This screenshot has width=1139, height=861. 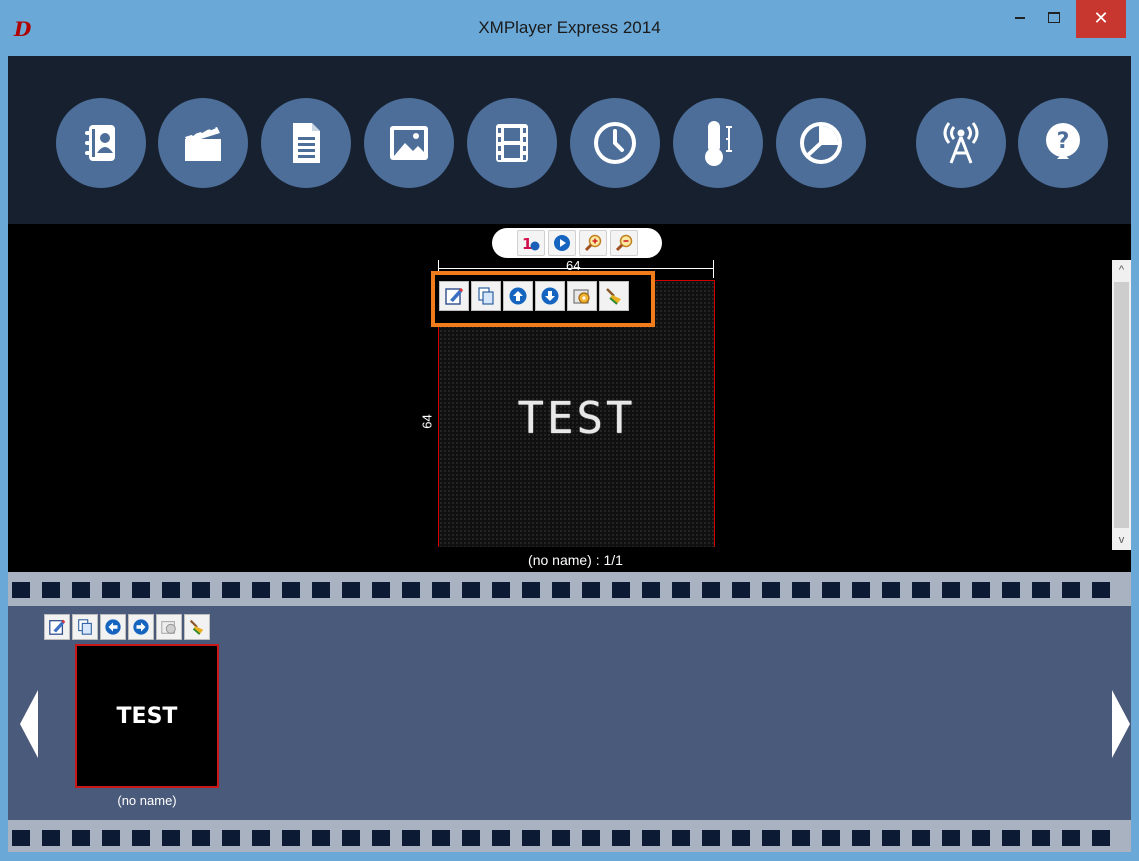 I want to click on close-button: ✕, so click(x=1101, y=19).